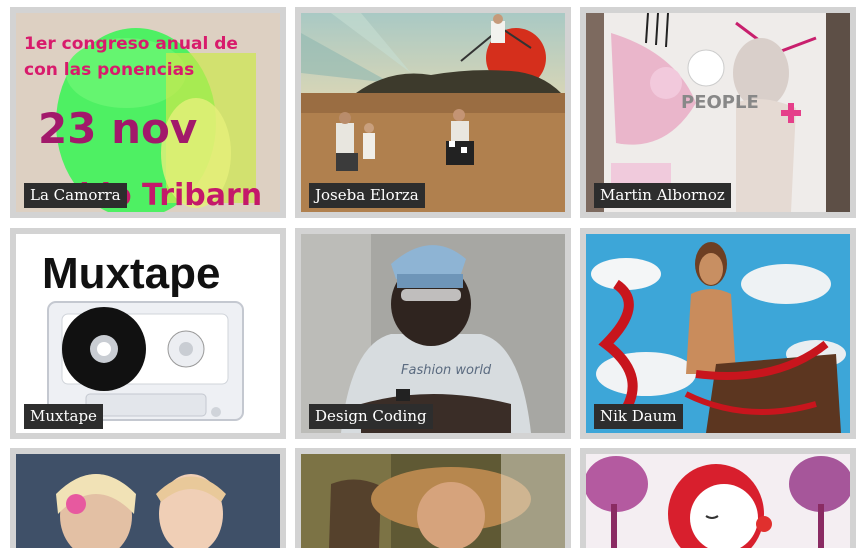 This screenshot has width=863, height=548. Describe the element at coordinates (63, 416) in the screenshot. I see `tile-label: Muxtape` at that location.